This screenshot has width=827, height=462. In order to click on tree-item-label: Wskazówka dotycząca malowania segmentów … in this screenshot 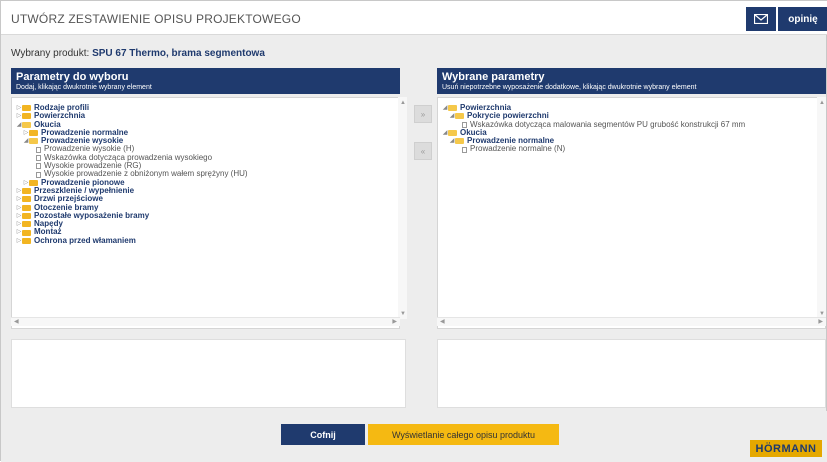, I will do `click(608, 124)`.